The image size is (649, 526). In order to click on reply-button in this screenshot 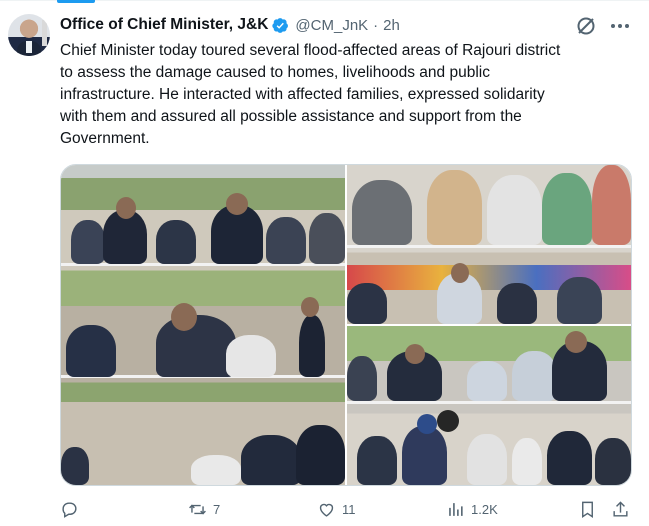, I will do `click(72, 509)`.